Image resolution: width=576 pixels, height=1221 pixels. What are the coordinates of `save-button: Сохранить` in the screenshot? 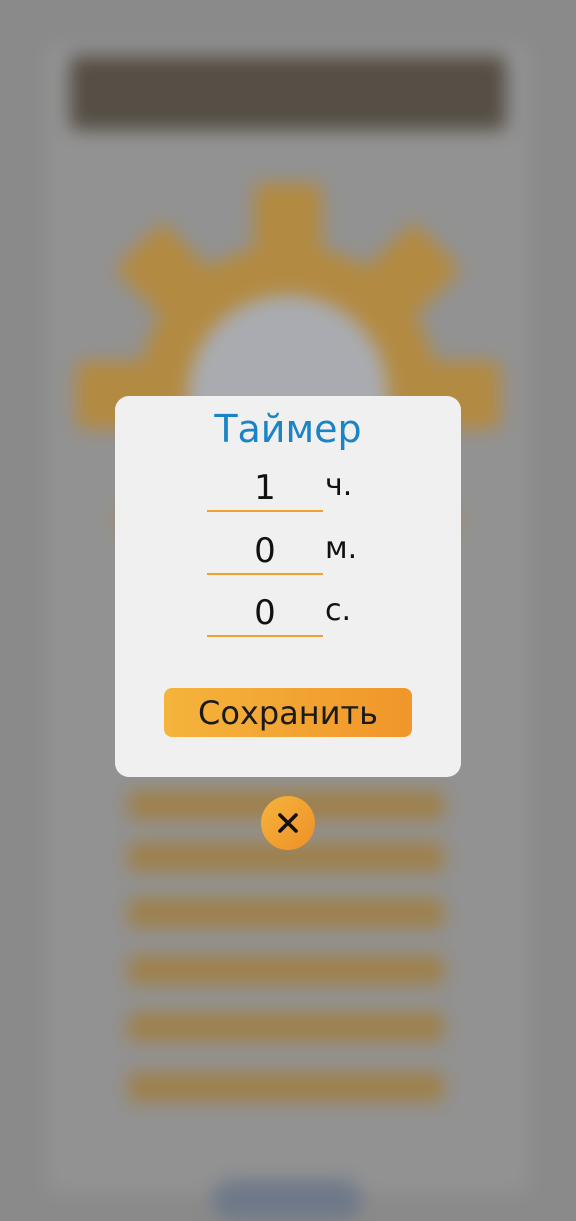 It's located at (288, 712).